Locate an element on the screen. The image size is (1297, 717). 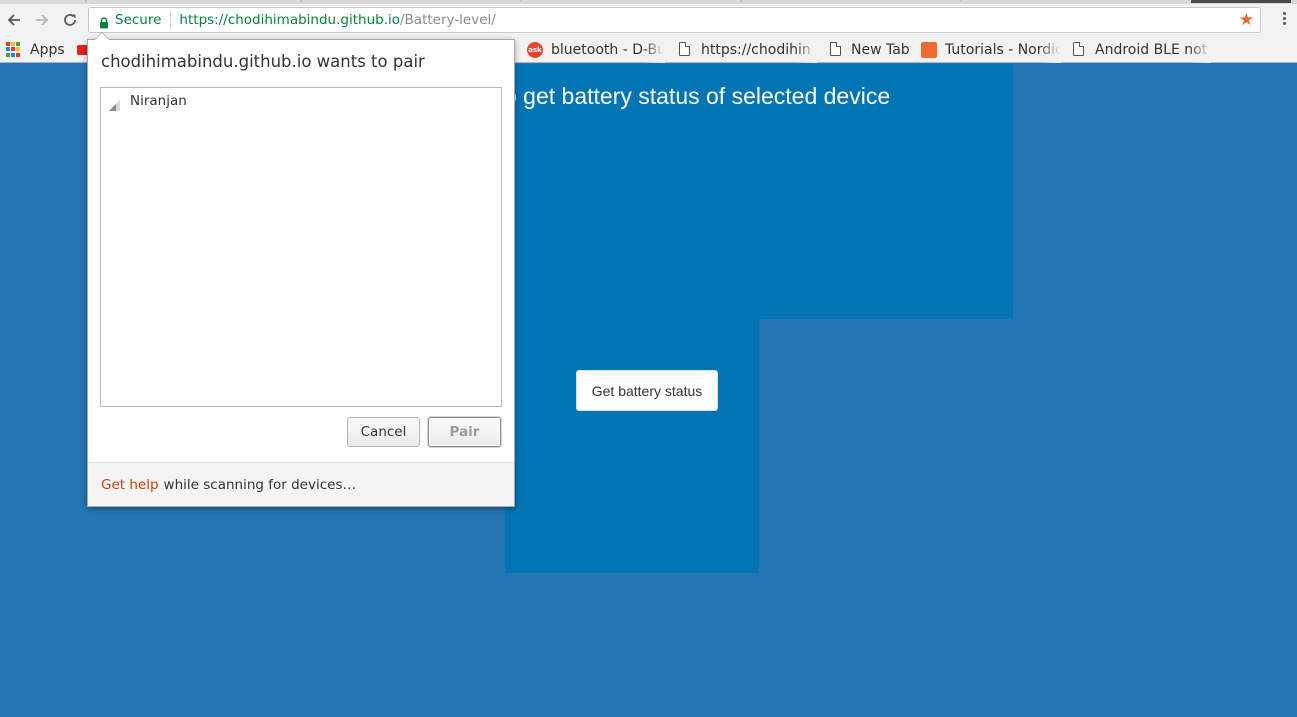
nordic-chat-icon is located at coordinates (929, 49).